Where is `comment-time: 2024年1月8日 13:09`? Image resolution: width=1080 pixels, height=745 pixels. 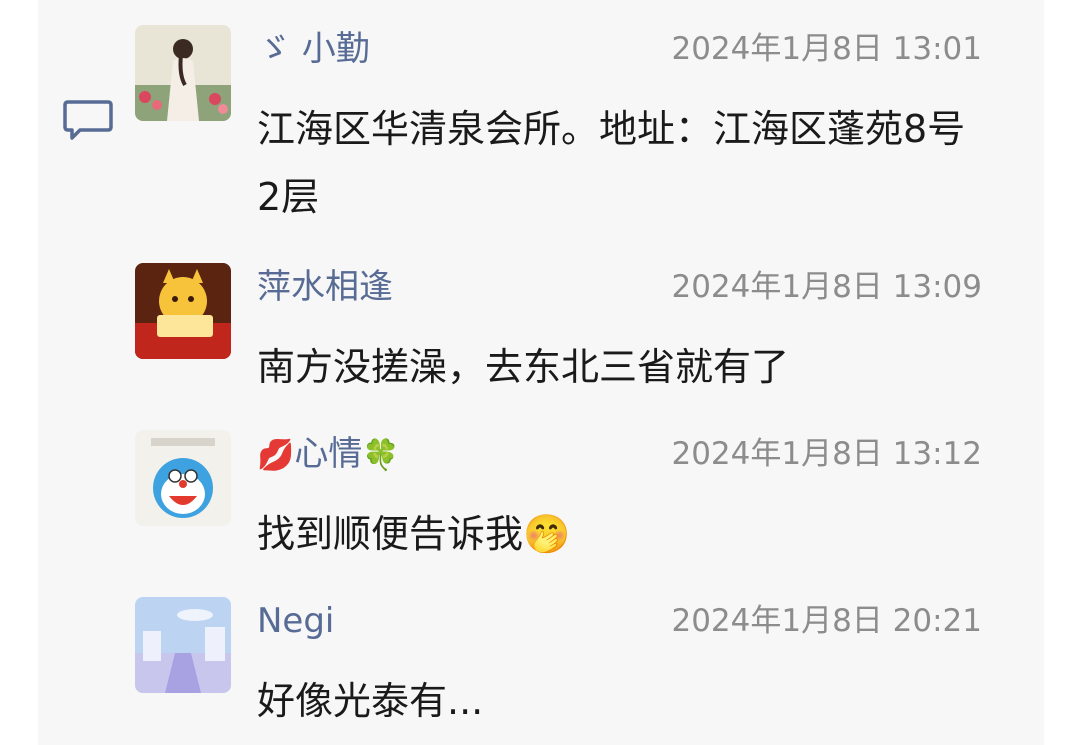 comment-time: 2024年1月8日 13:09 is located at coordinates (826, 287).